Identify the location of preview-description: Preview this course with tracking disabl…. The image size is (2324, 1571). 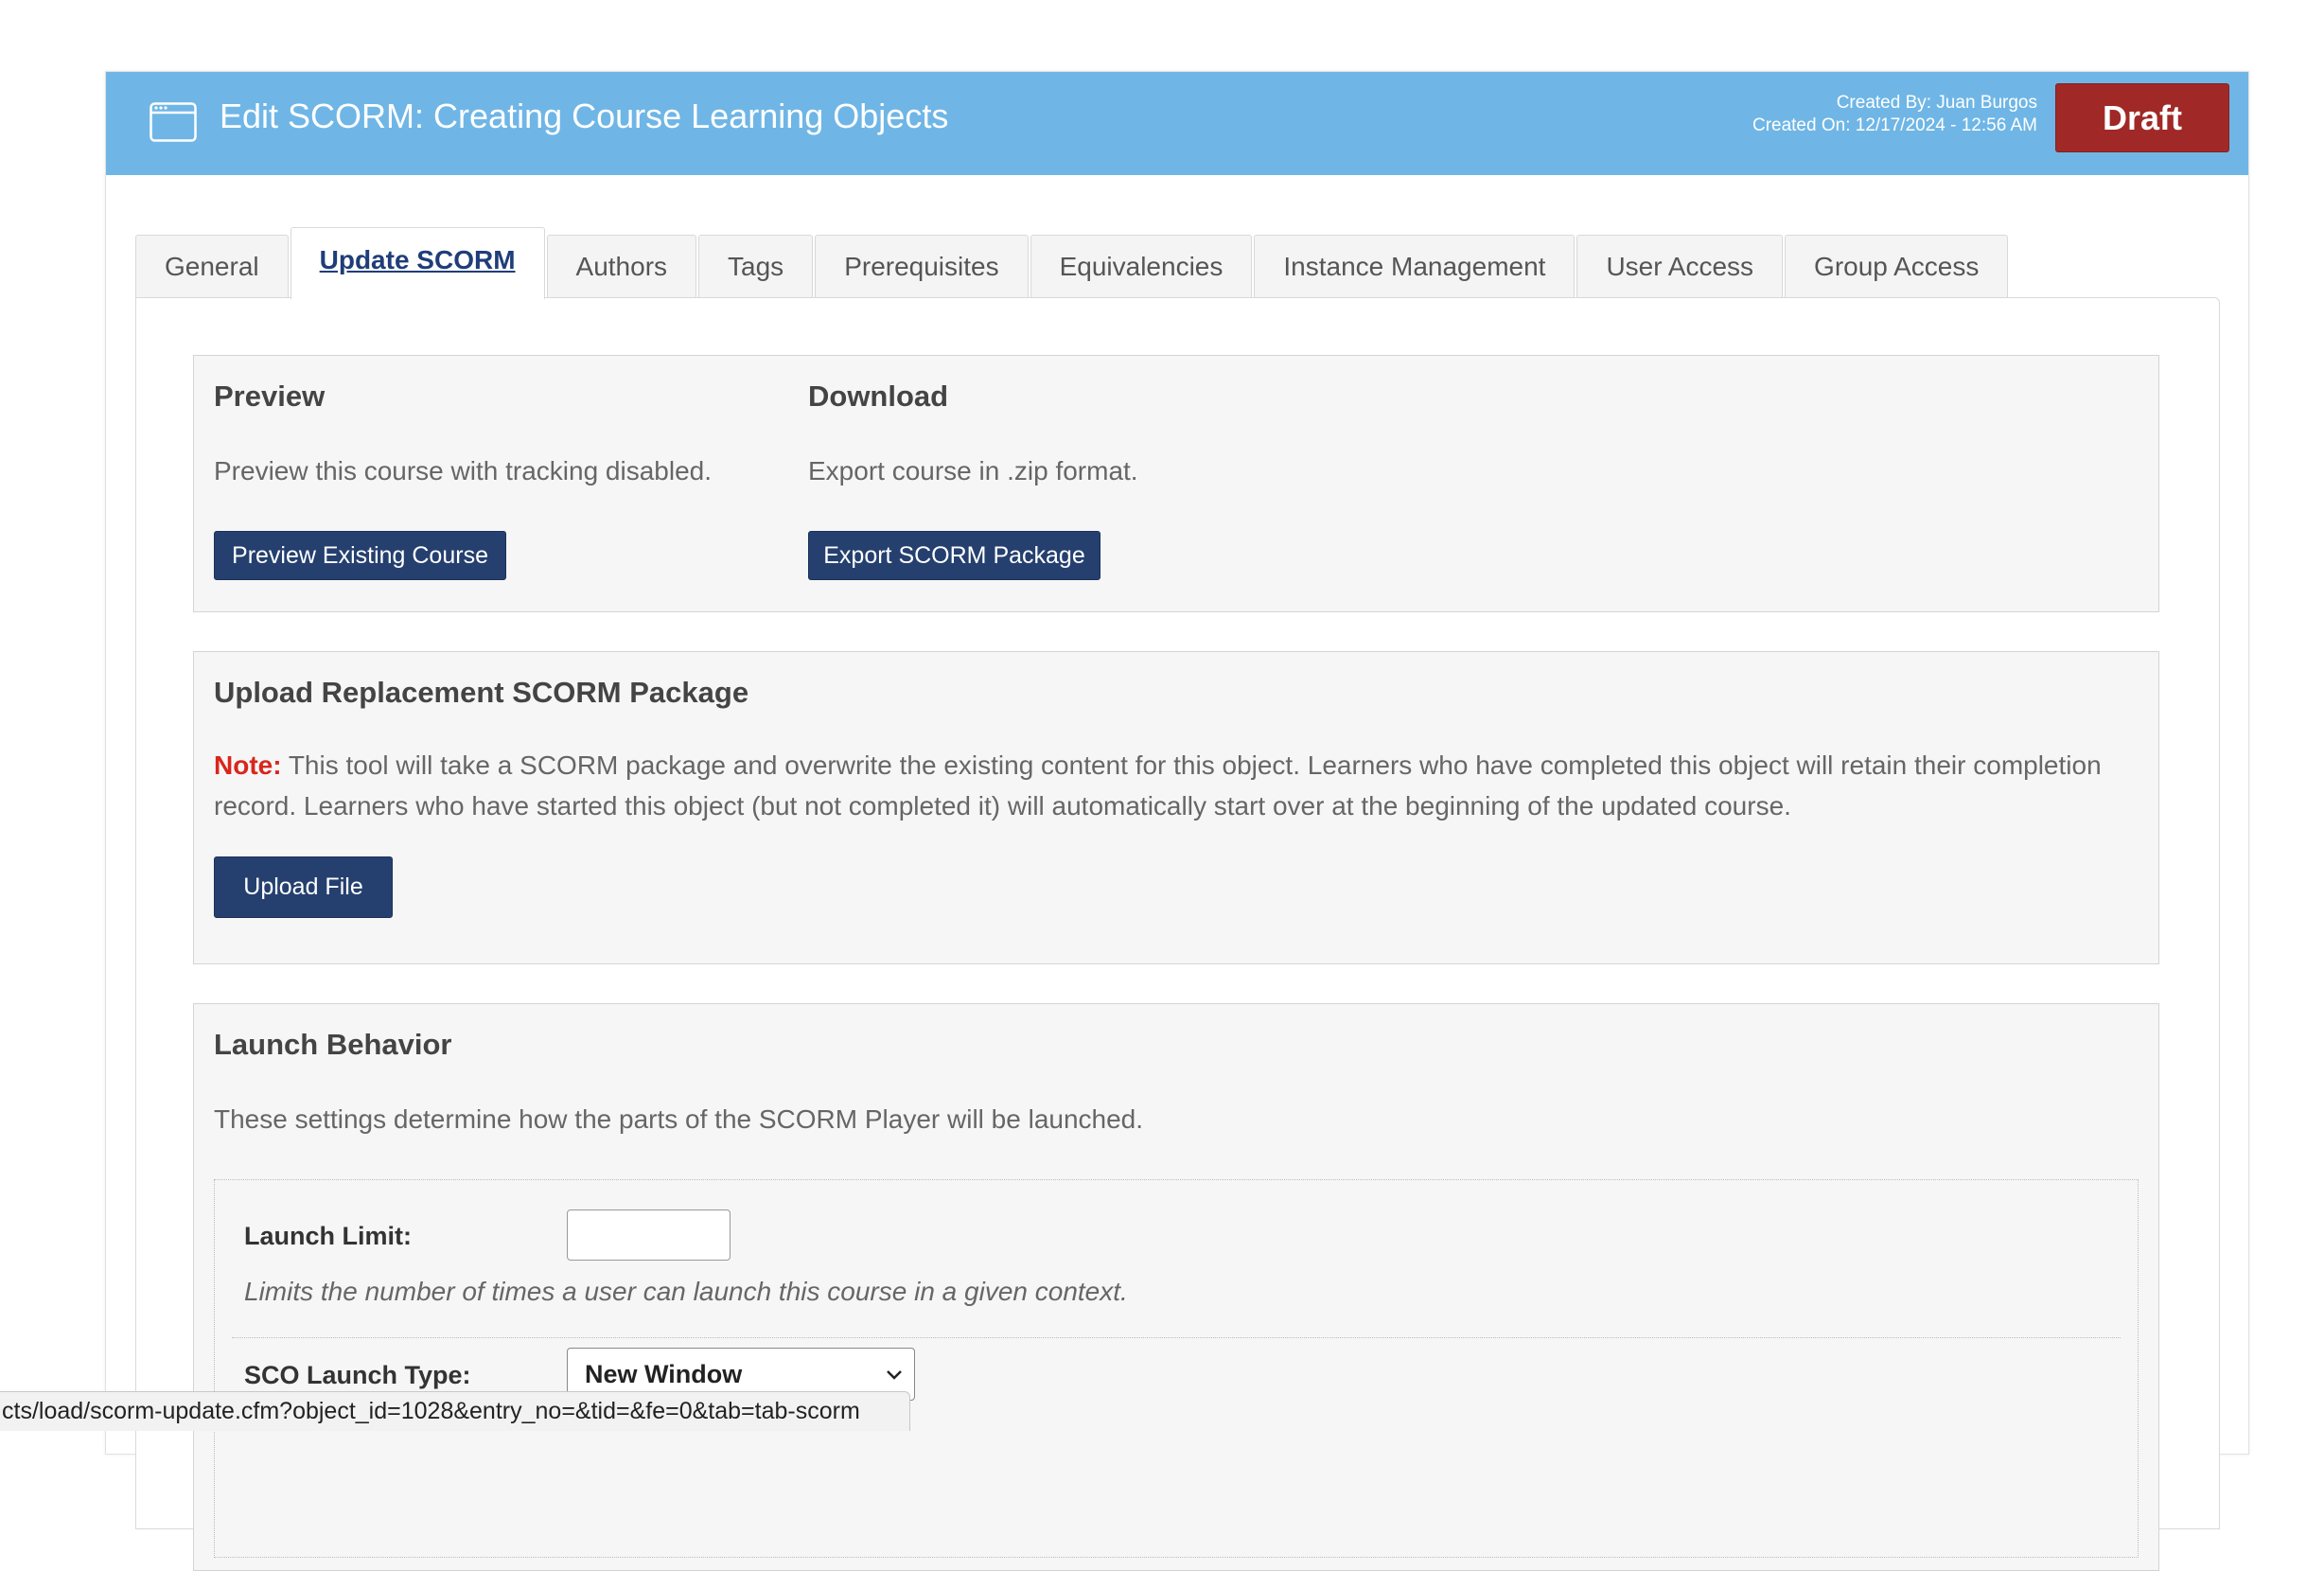
(463, 470).